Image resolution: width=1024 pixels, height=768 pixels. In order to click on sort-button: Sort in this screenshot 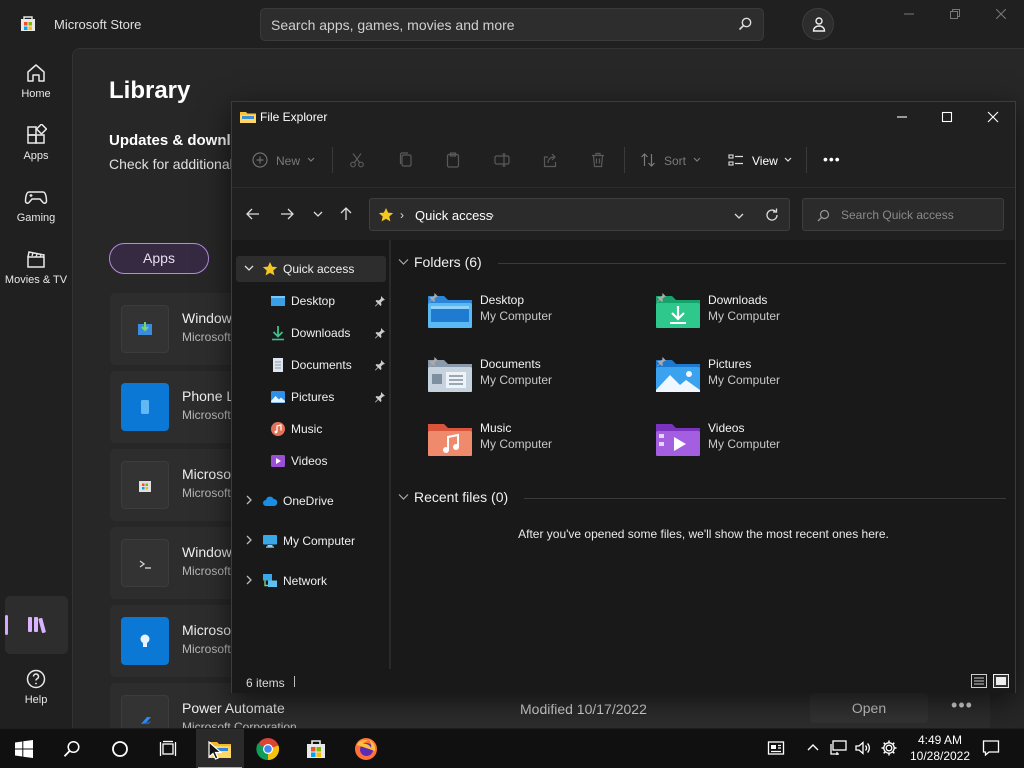, I will do `click(672, 160)`.